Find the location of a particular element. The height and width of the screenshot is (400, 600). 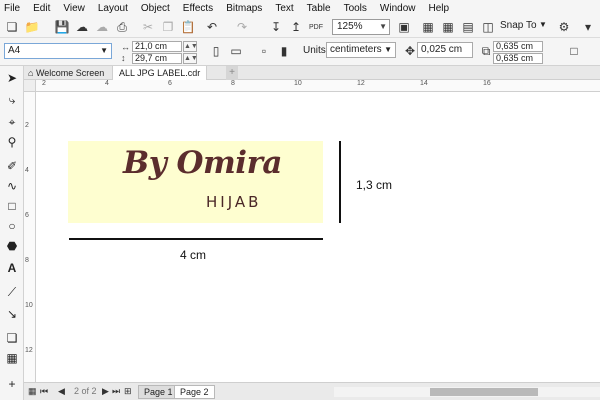

menu-layout: Layout is located at coordinates (113, 8).